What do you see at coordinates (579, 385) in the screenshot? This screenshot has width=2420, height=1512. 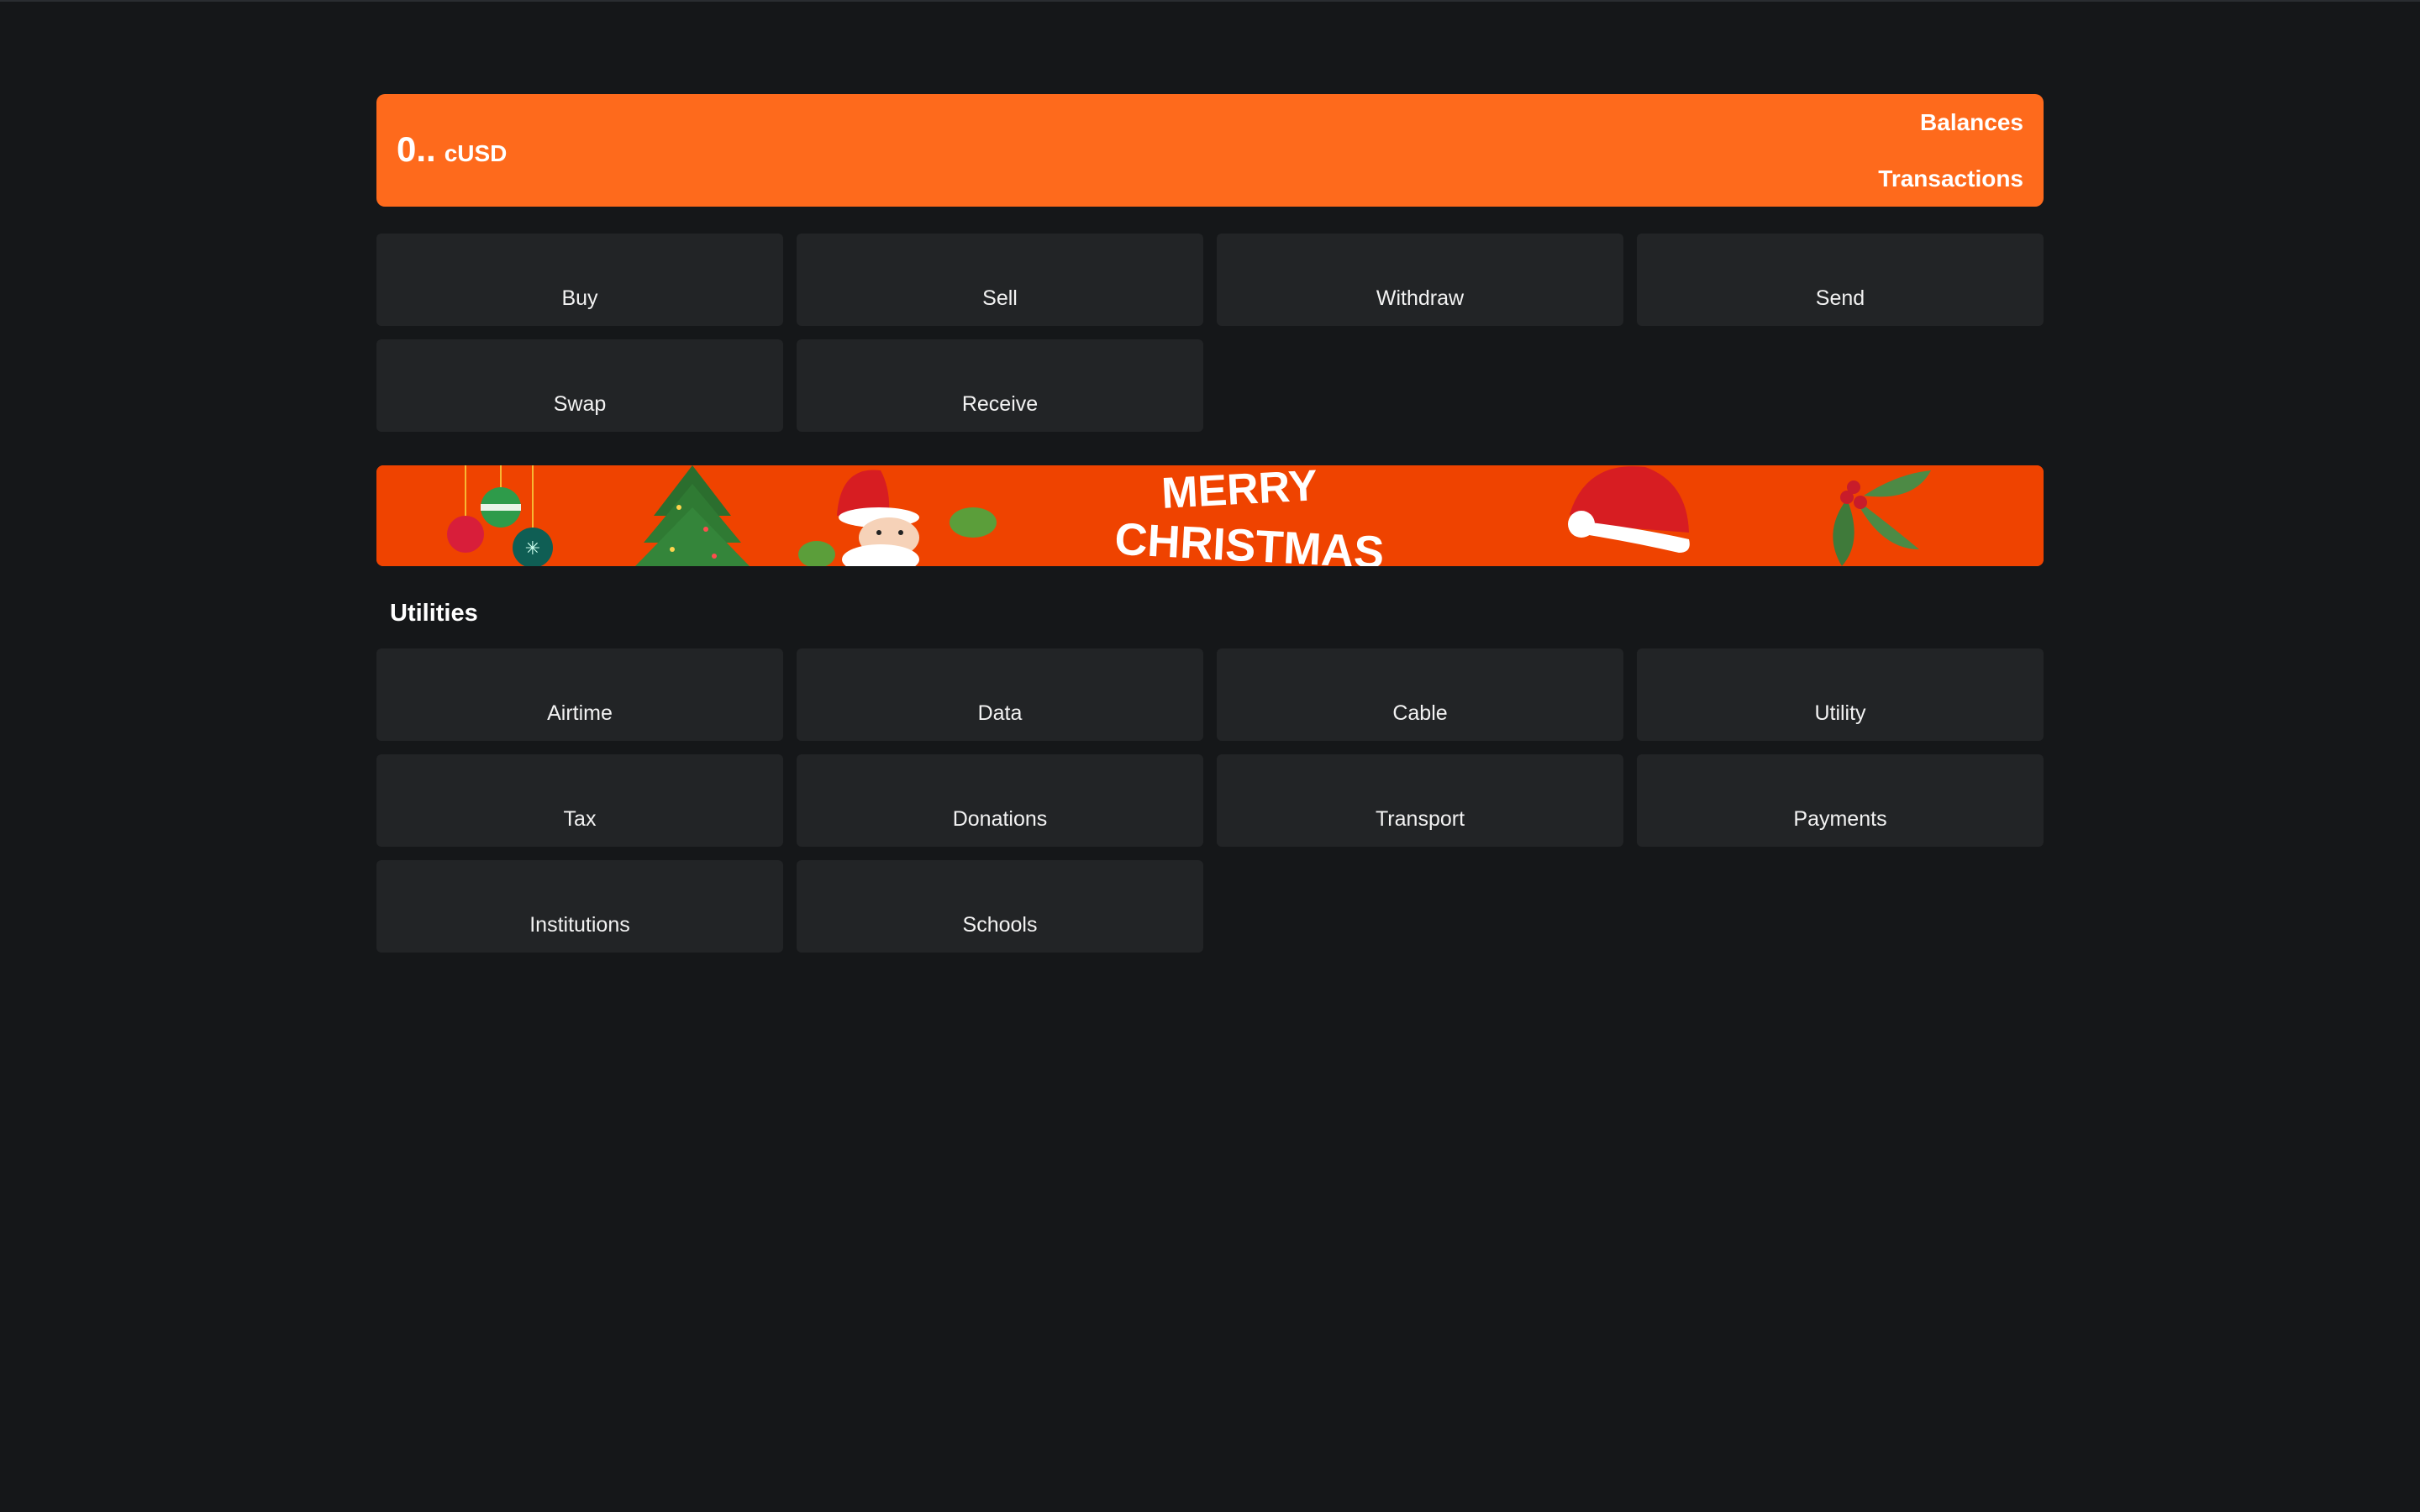 I see `swap-button: Swap` at bounding box center [579, 385].